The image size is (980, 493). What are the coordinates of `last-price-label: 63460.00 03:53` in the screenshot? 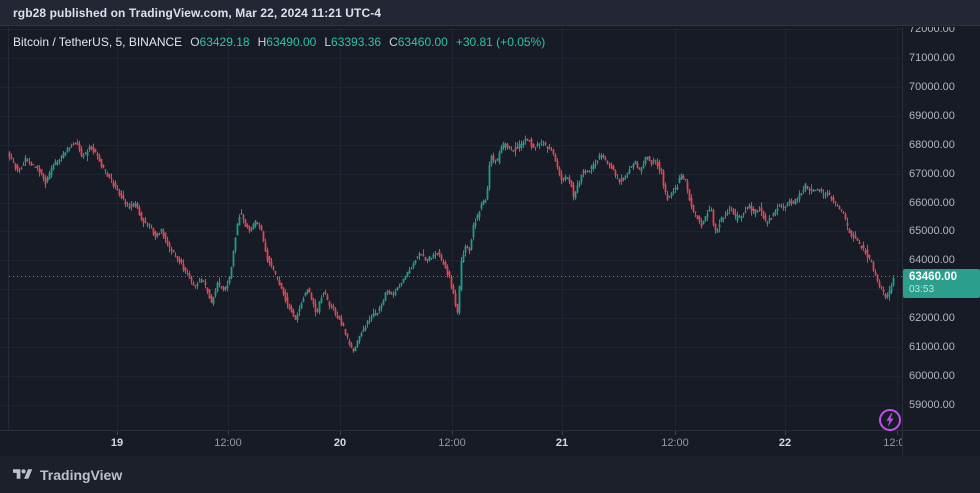 It's located at (941, 283).